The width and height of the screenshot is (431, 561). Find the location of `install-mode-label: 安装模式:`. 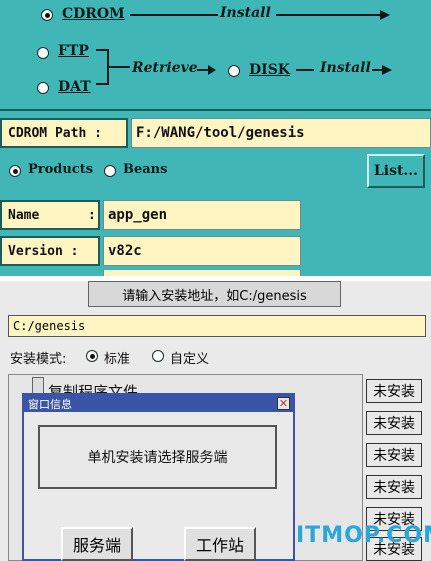

install-mode-label: 安装模式: is located at coordinates (38, 359).